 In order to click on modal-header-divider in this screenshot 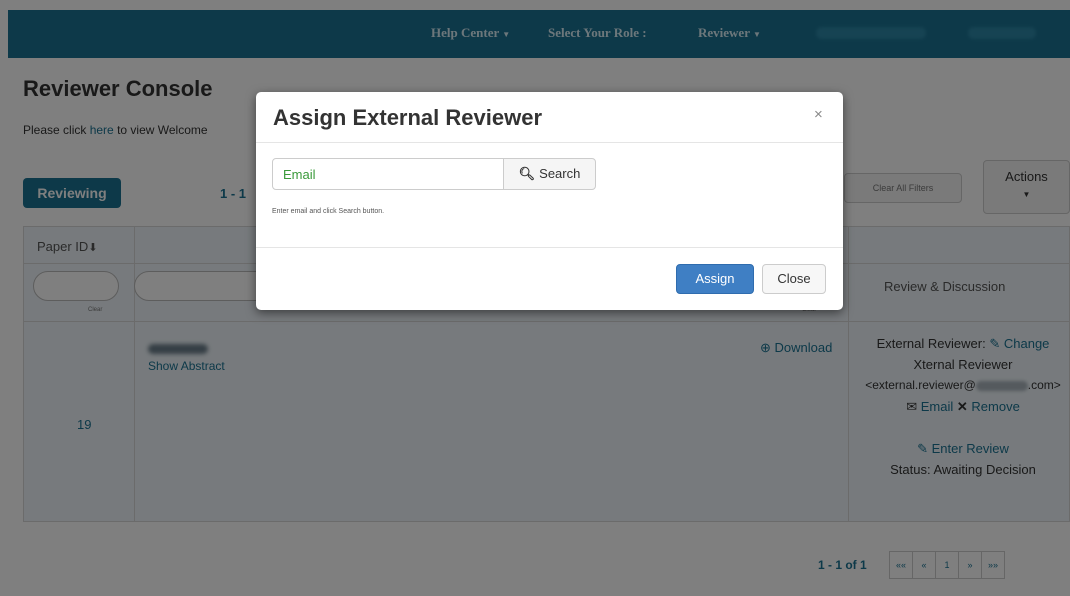, I will do `click(549, 142)`.